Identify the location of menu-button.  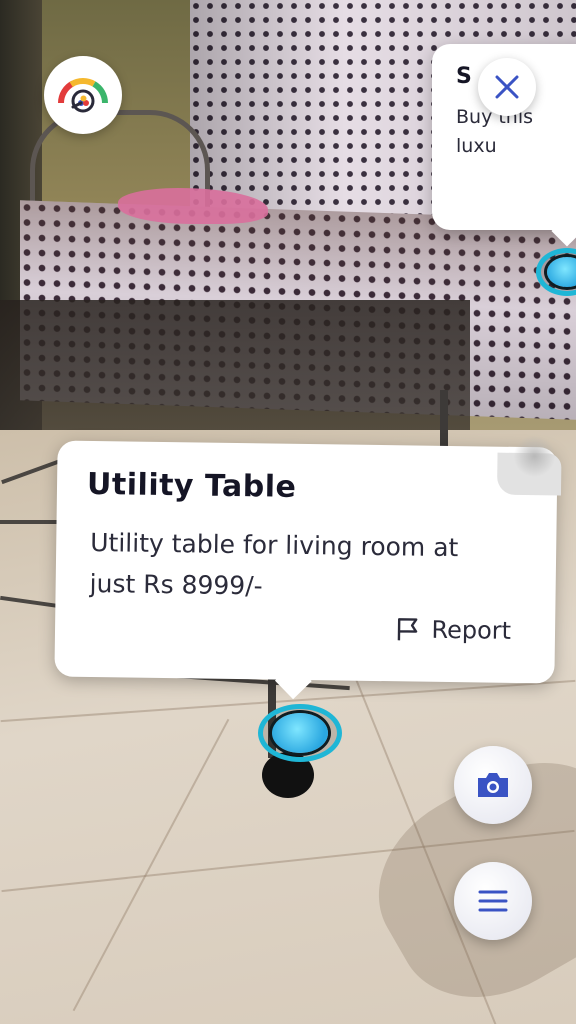
(493, 901).